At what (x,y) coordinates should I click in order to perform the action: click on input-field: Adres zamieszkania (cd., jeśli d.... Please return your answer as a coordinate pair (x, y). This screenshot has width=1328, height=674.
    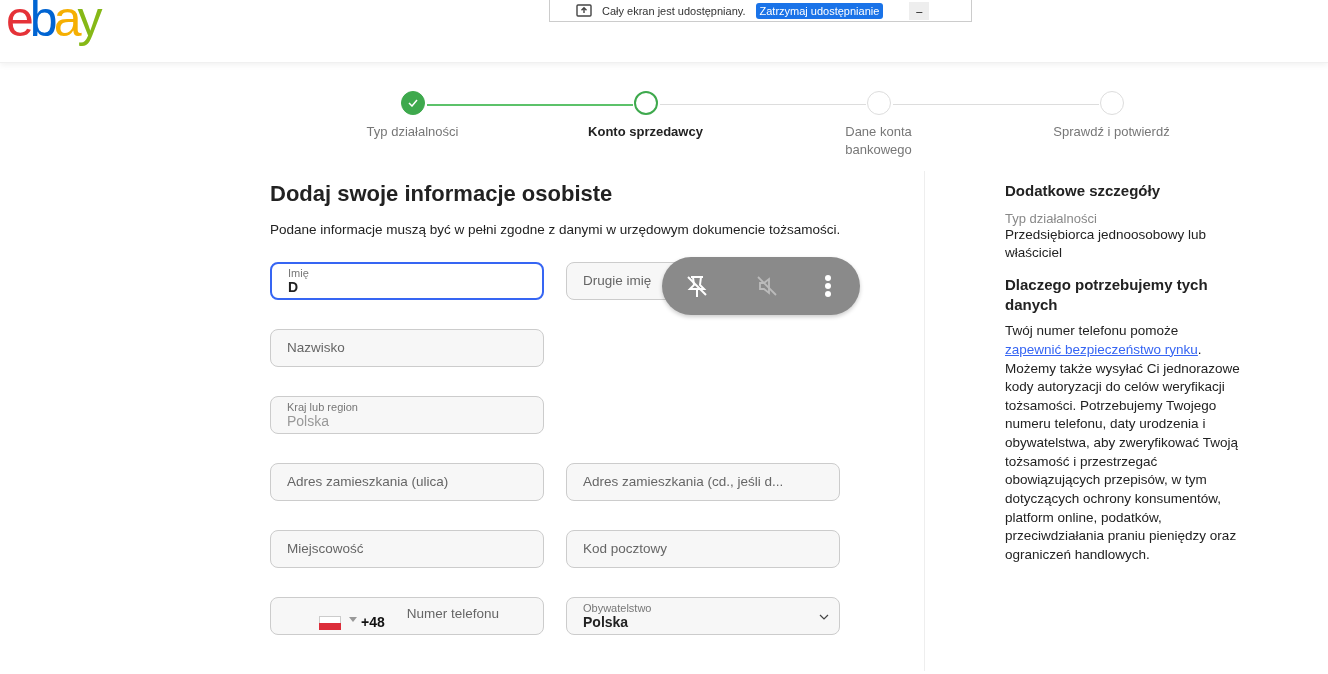
    Looking at the image, I should click on (703, 481).